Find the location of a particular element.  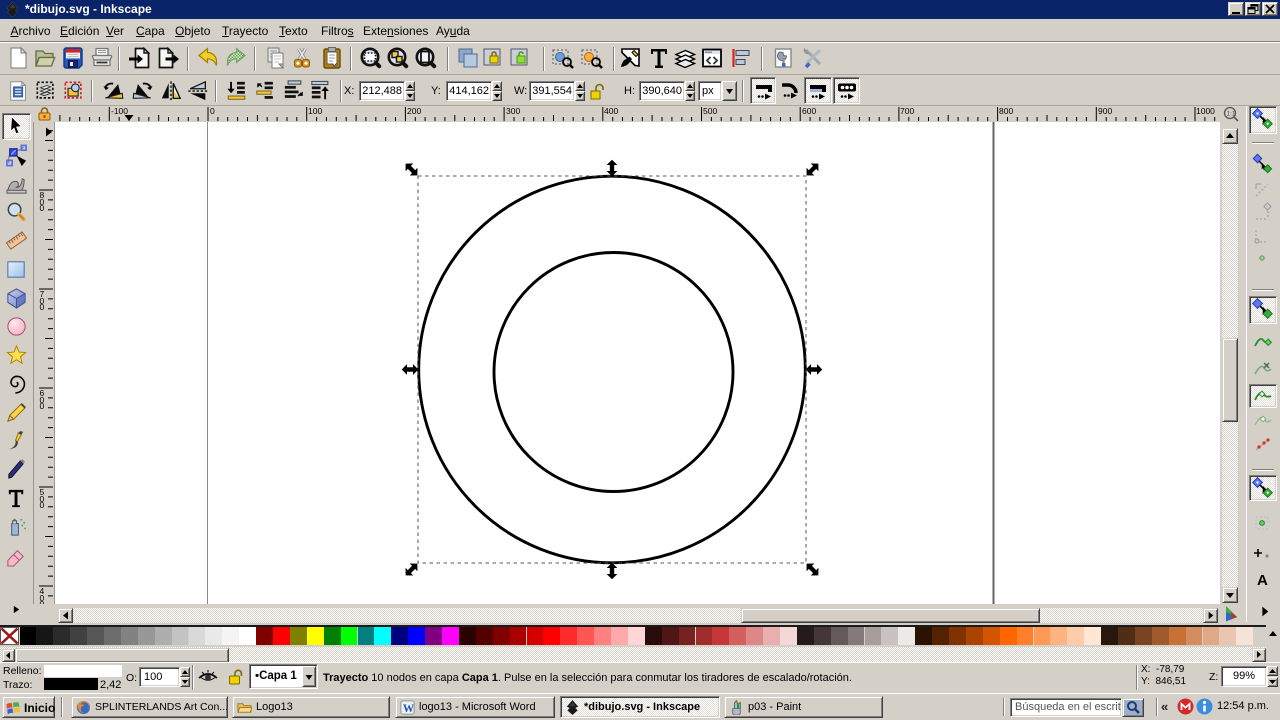

svg-text: W is located at coordinates (409, 709).